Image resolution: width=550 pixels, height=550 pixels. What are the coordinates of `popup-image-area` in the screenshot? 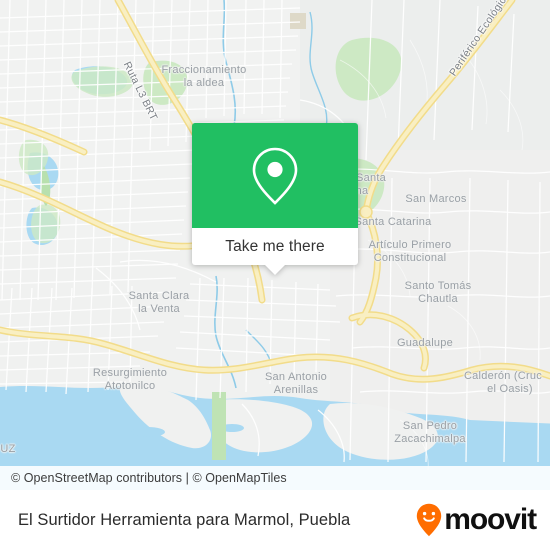 It's located at (275, 175).